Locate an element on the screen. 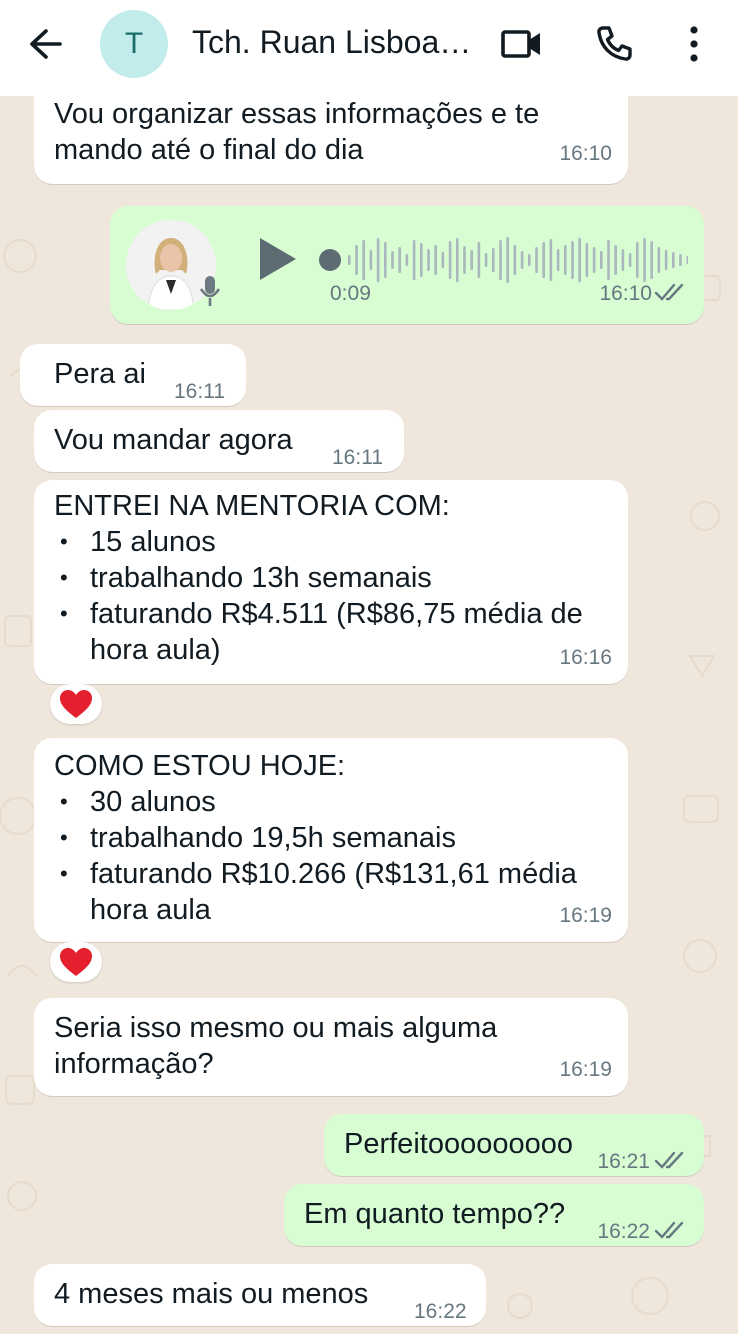 This screenshot has height=1334, width=738. back-arrow-icon is located at coordinates (48, 44).